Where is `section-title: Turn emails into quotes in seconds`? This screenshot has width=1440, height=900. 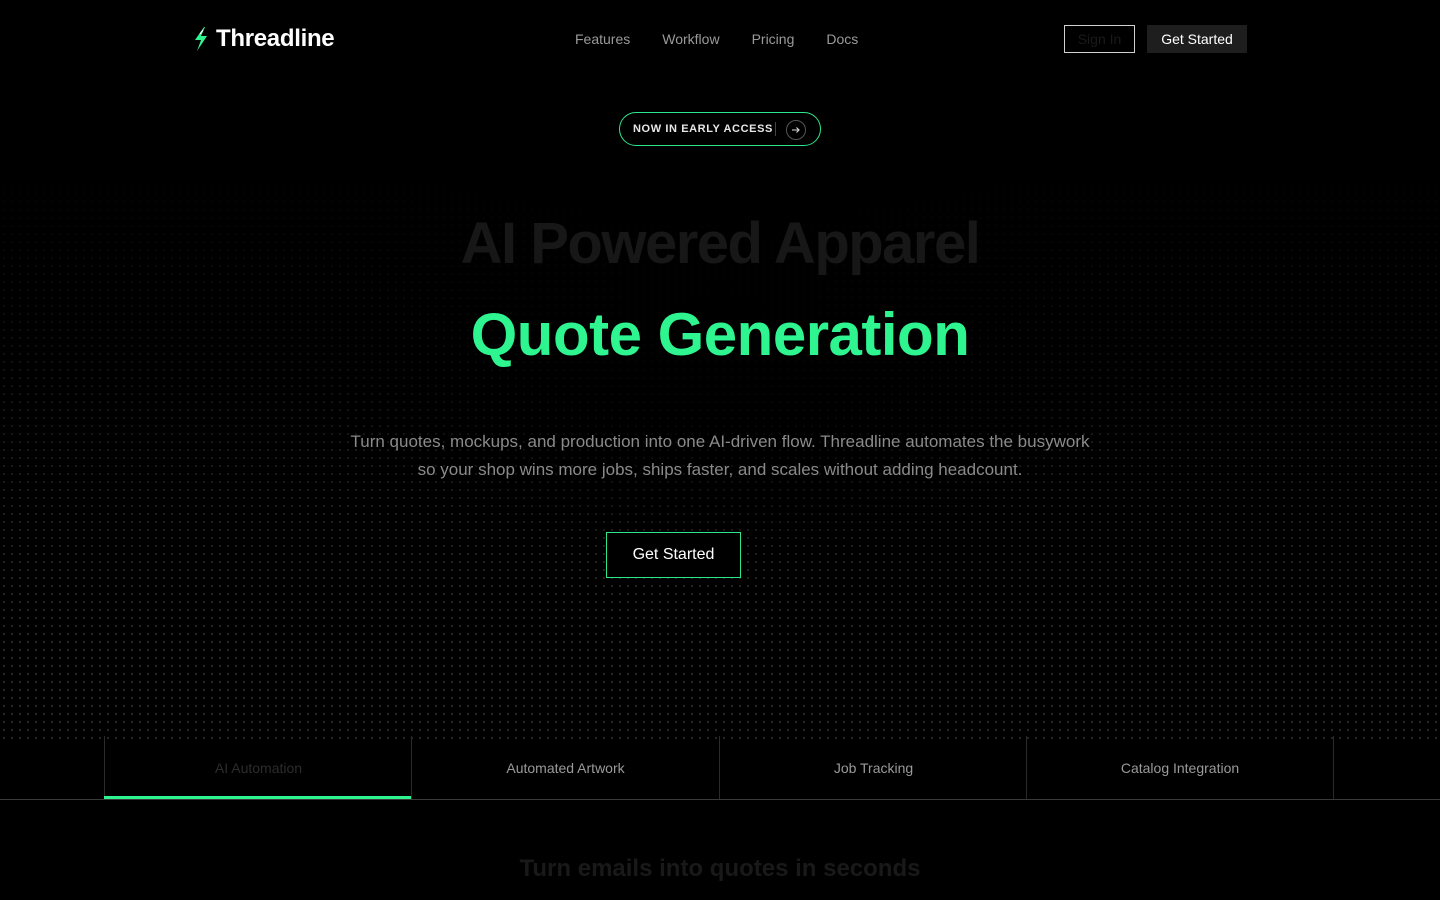
section-title: Turn emails into quotes in seconds is located at coordinates (720, 868).